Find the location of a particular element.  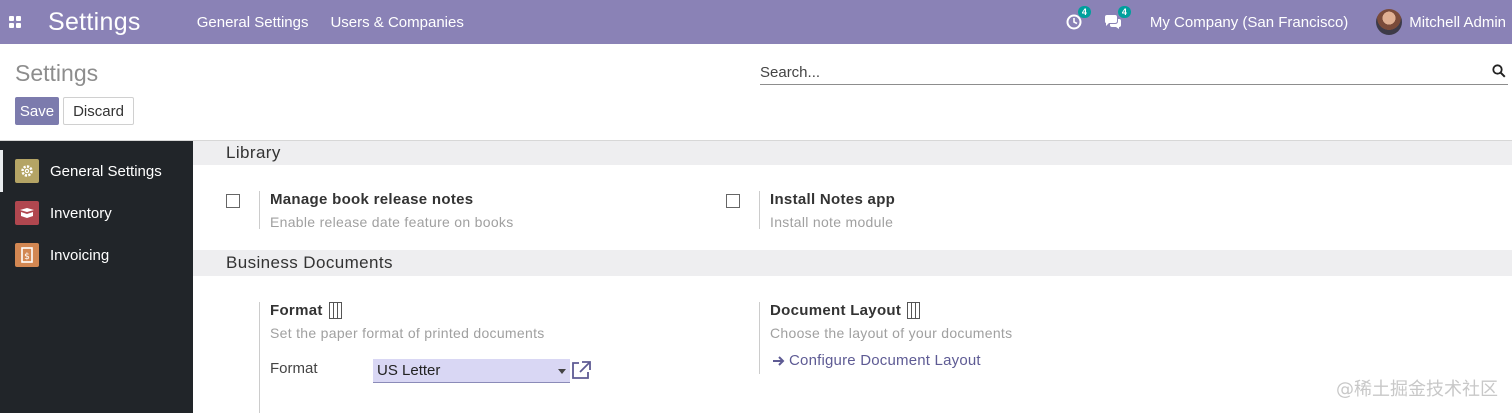

sidebar-item-label: General Settings is located at coordinates (106, 171).